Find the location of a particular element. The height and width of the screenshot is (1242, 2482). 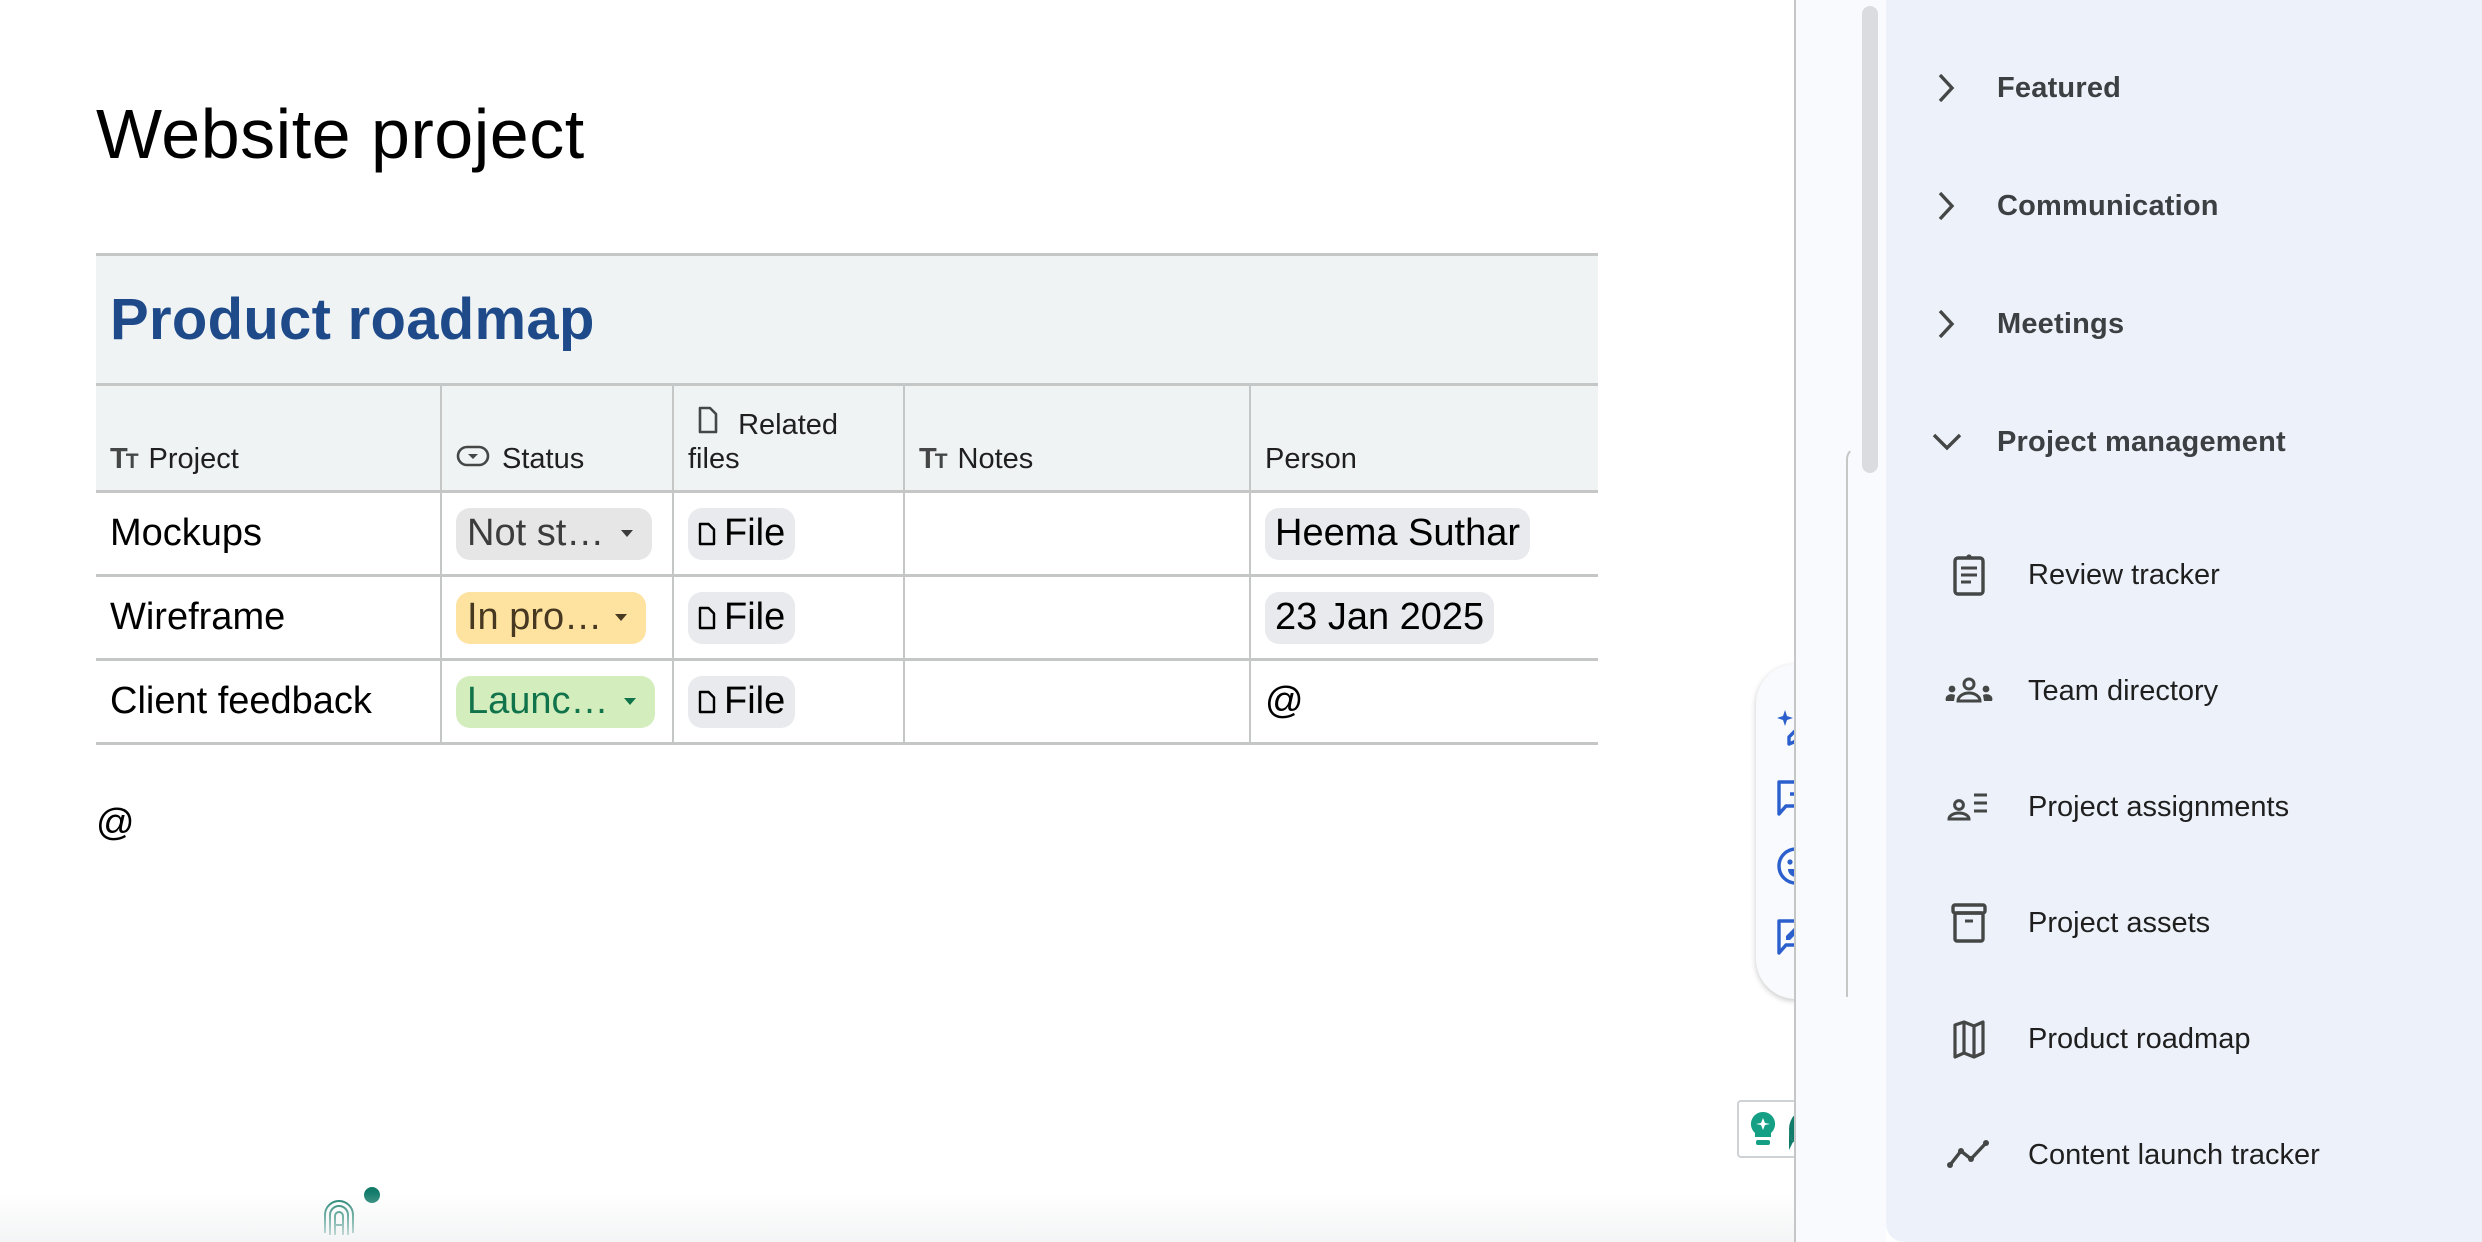

column-header-related-files: Related files is located at coordinates (789, 438).